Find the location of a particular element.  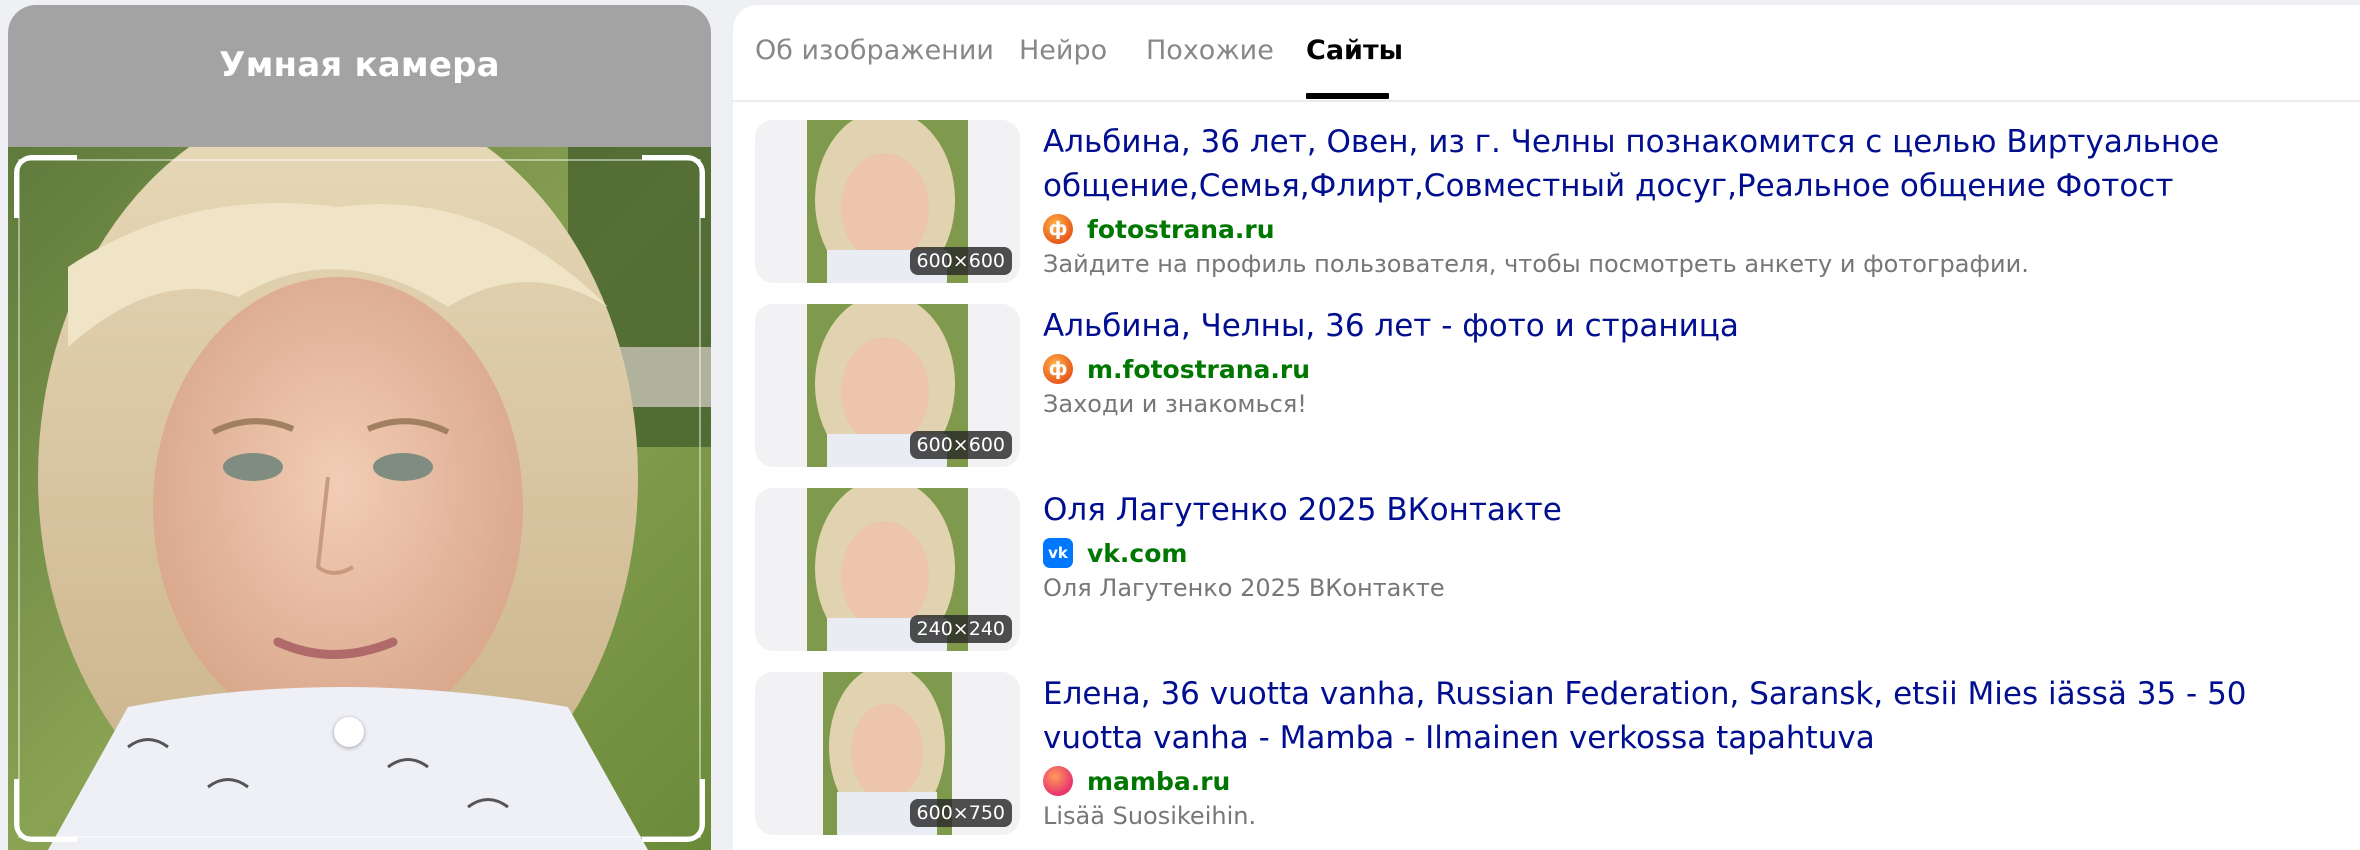

result-domain: vk.com is located at coordinates (1137, 553).